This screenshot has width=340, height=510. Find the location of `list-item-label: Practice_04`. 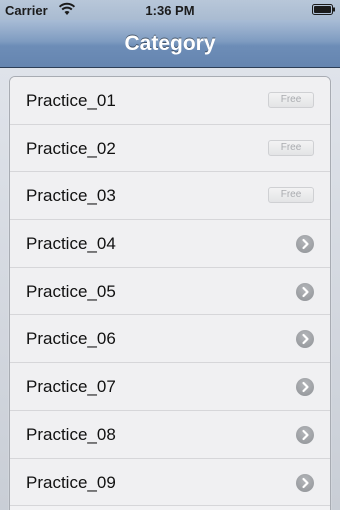

list-item-label: Practice_04 is located at coordinates (71, 244).